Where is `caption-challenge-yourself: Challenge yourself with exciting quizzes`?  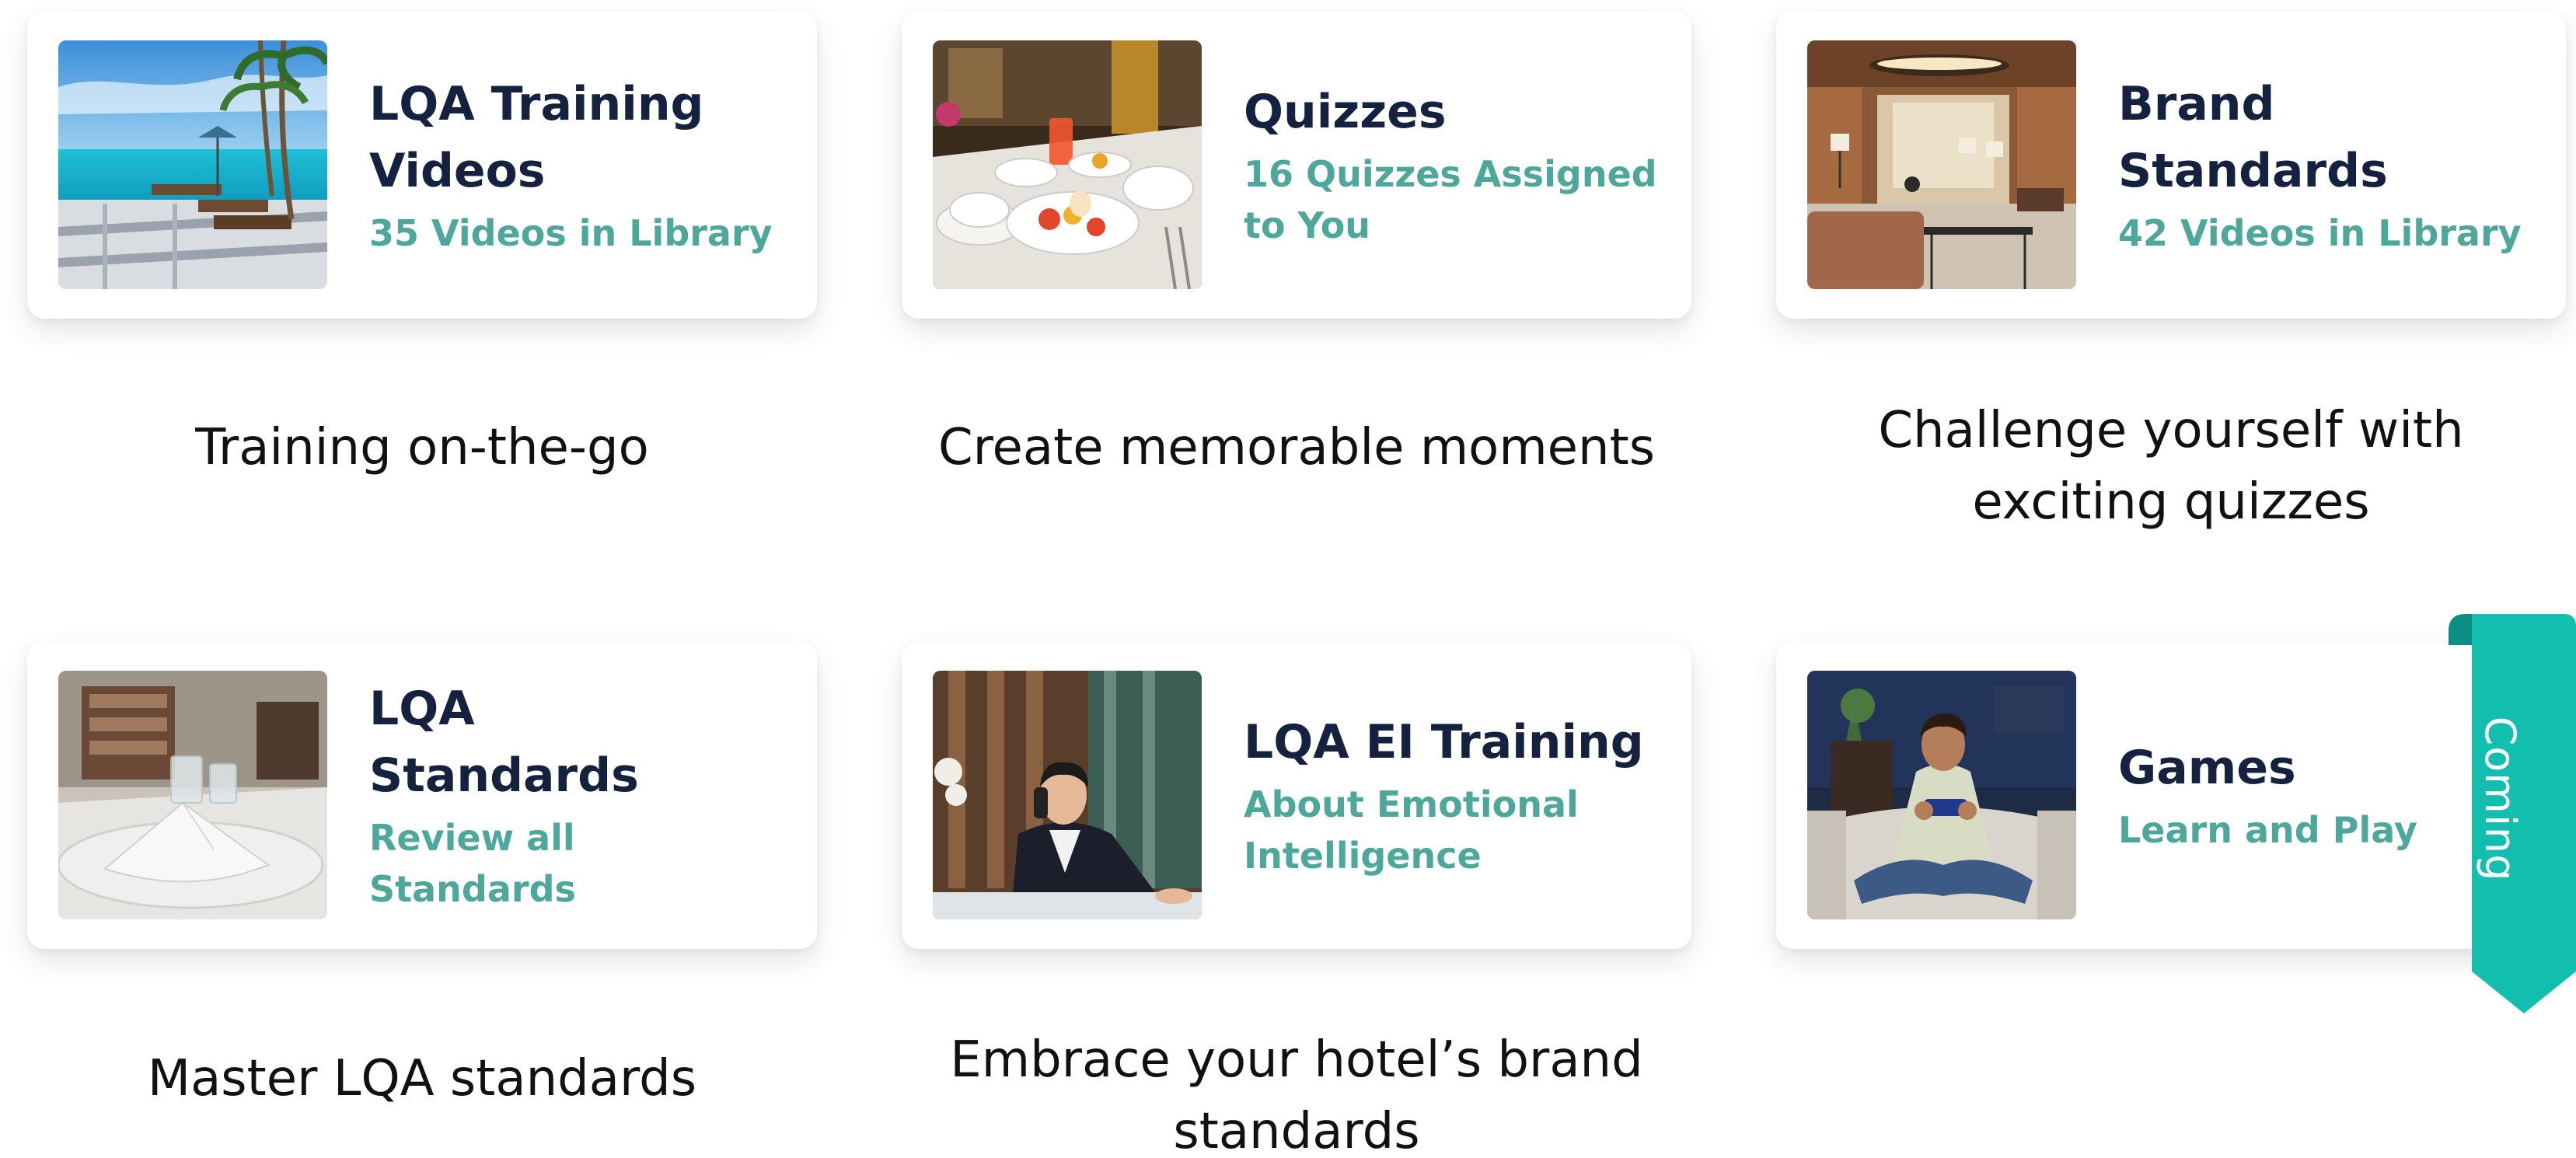 caption-challenge-yourself: Challenge yourself with exciting quizzes is located at coordinates (2171, 466).